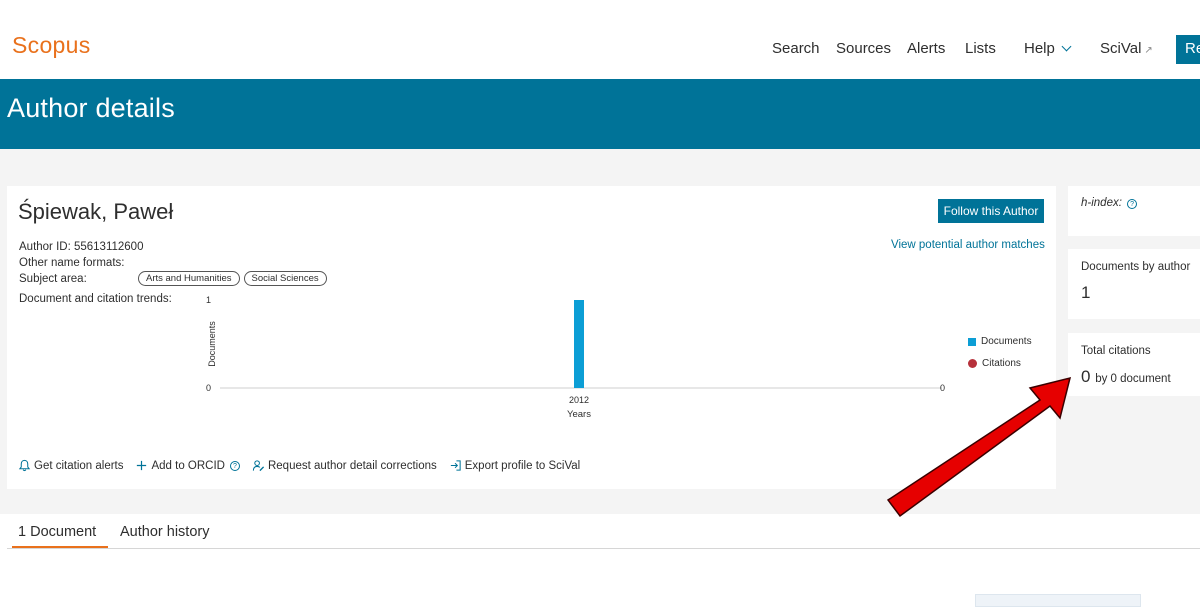 The height and width of the screenshot is (607, 1200). Describe the element at coordinates (1121, 48) in the screenshot. I see `nav-scival-label: SciVal` at that location.